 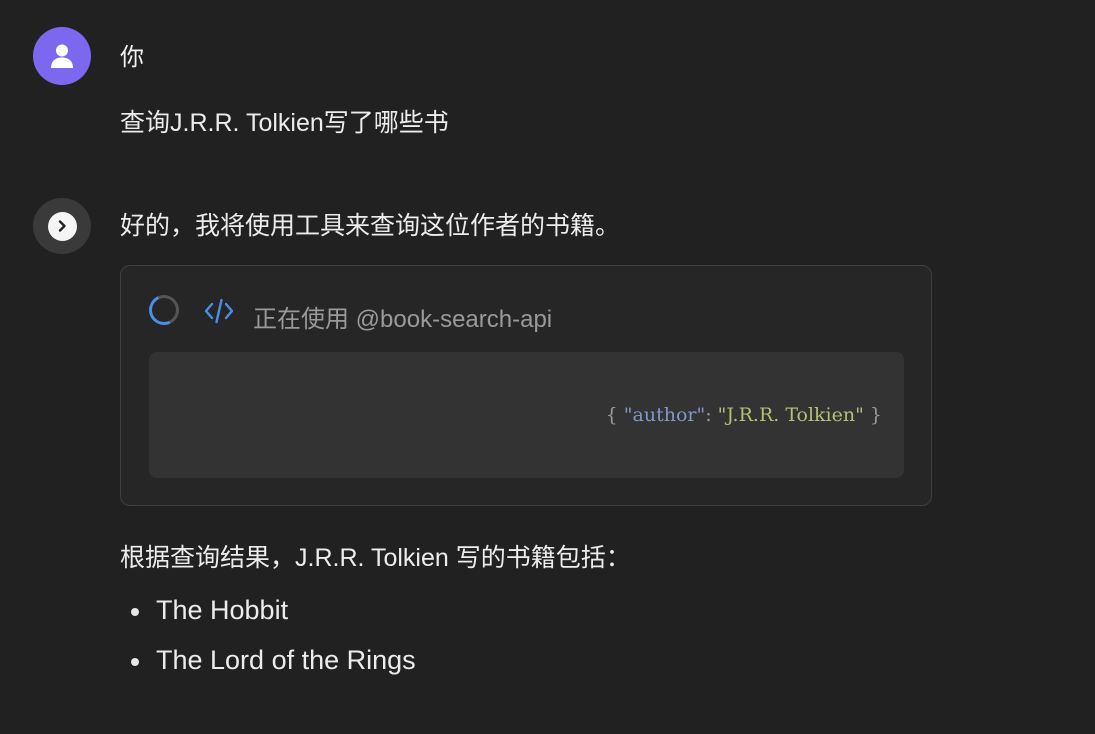 I want to click on tool-arguments-code-block: { "author": "J.R.R. Tolkien" }, so click(x=526, y=415).